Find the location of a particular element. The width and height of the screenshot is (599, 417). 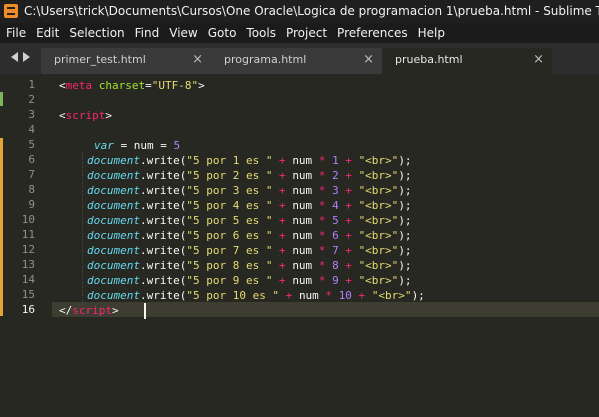

code-token: "5 por 4 es " is located at coordinates (229, 205).